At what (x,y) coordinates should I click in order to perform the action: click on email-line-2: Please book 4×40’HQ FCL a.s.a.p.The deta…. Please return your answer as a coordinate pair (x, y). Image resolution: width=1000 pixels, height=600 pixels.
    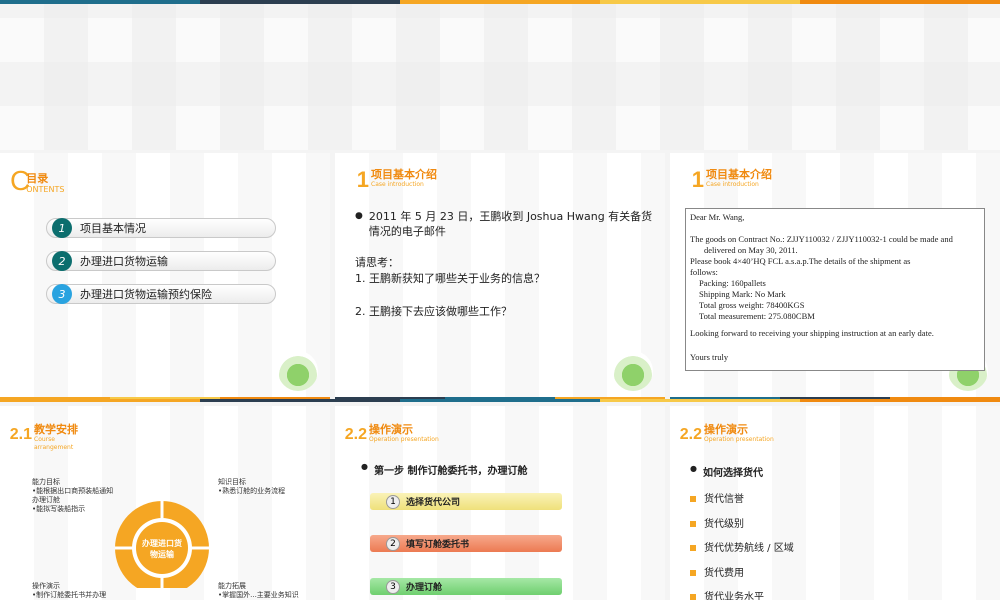
    Looking at the image, I should click on (800, 261).